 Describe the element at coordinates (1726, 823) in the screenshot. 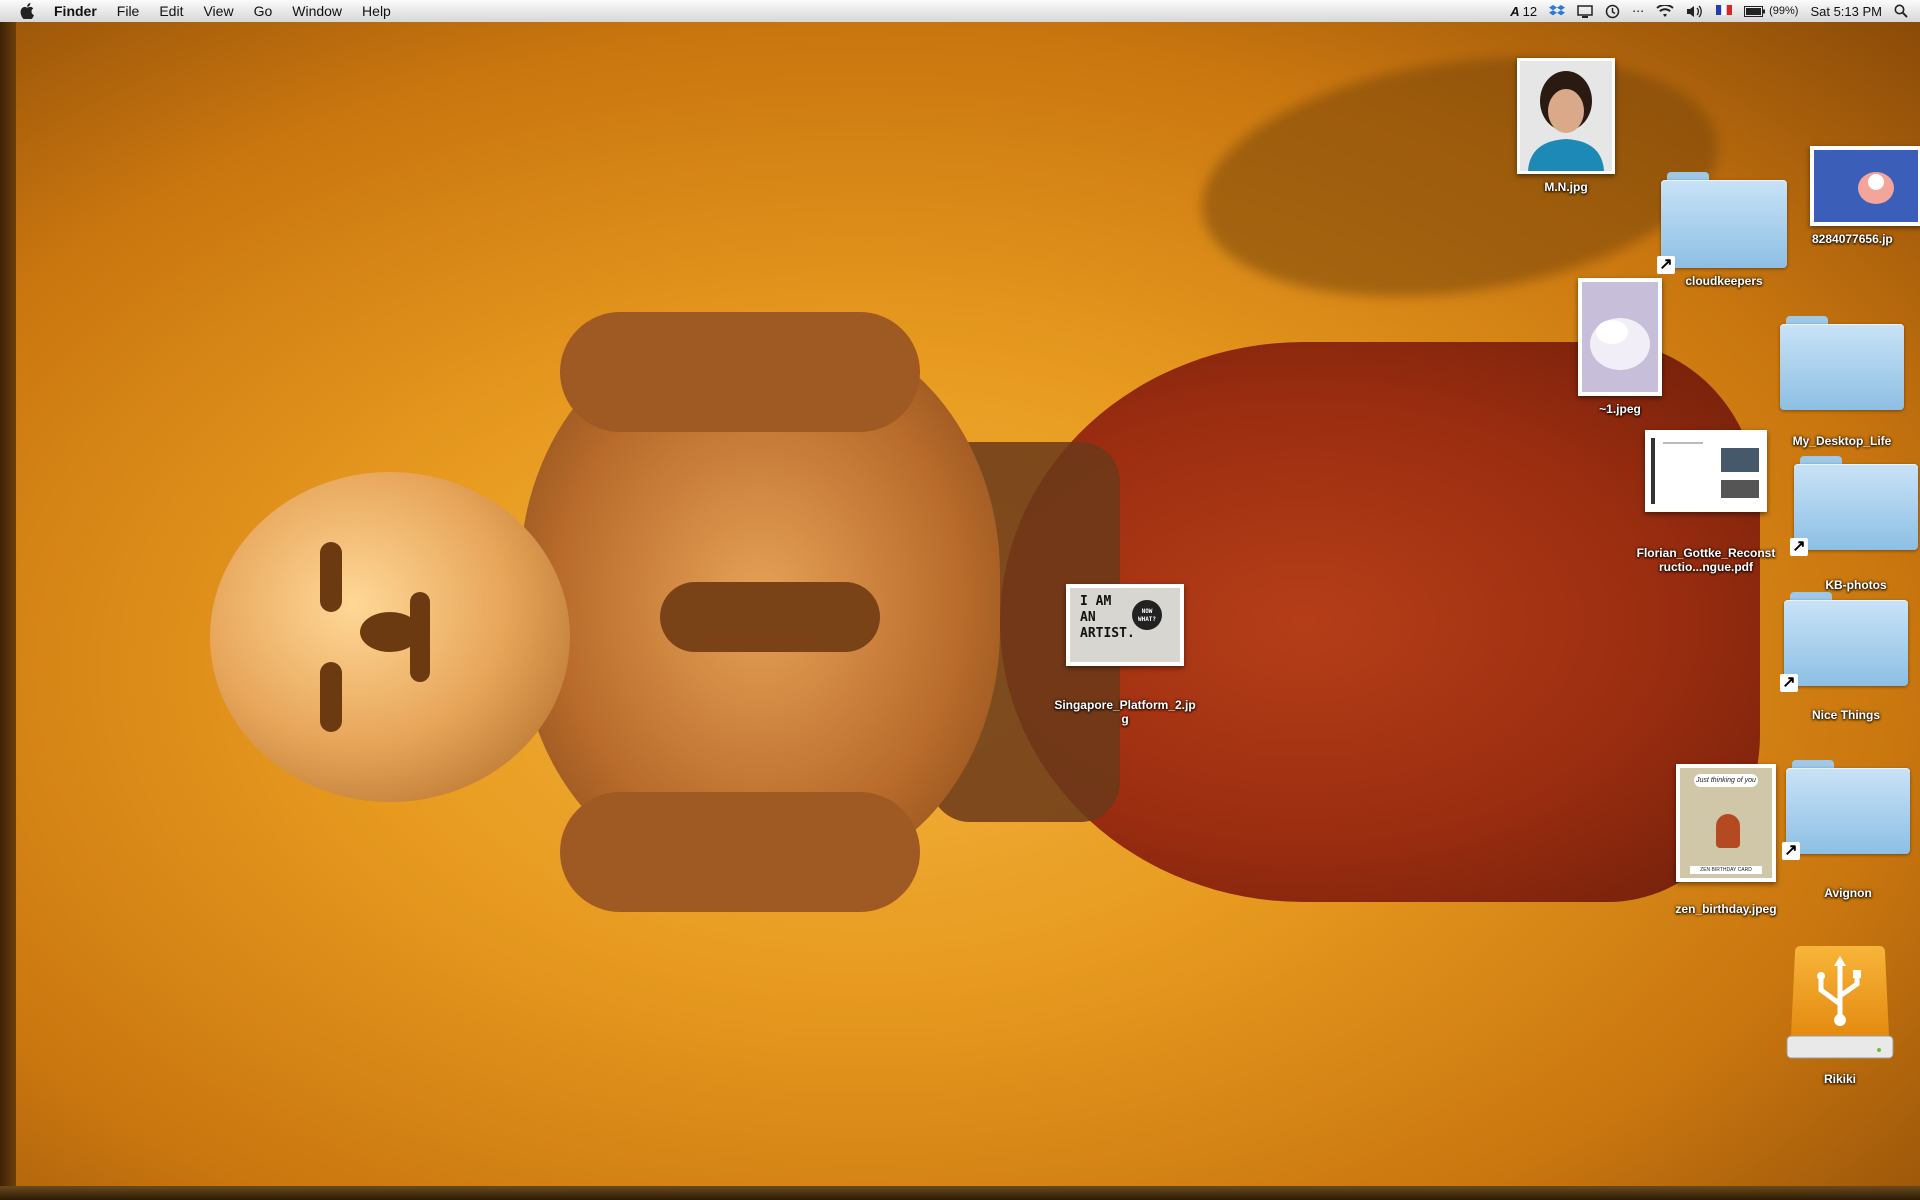

I see `zen-card-thumbnail: Just thinking of you ZEN BIRTHDAY CARD` at that location.